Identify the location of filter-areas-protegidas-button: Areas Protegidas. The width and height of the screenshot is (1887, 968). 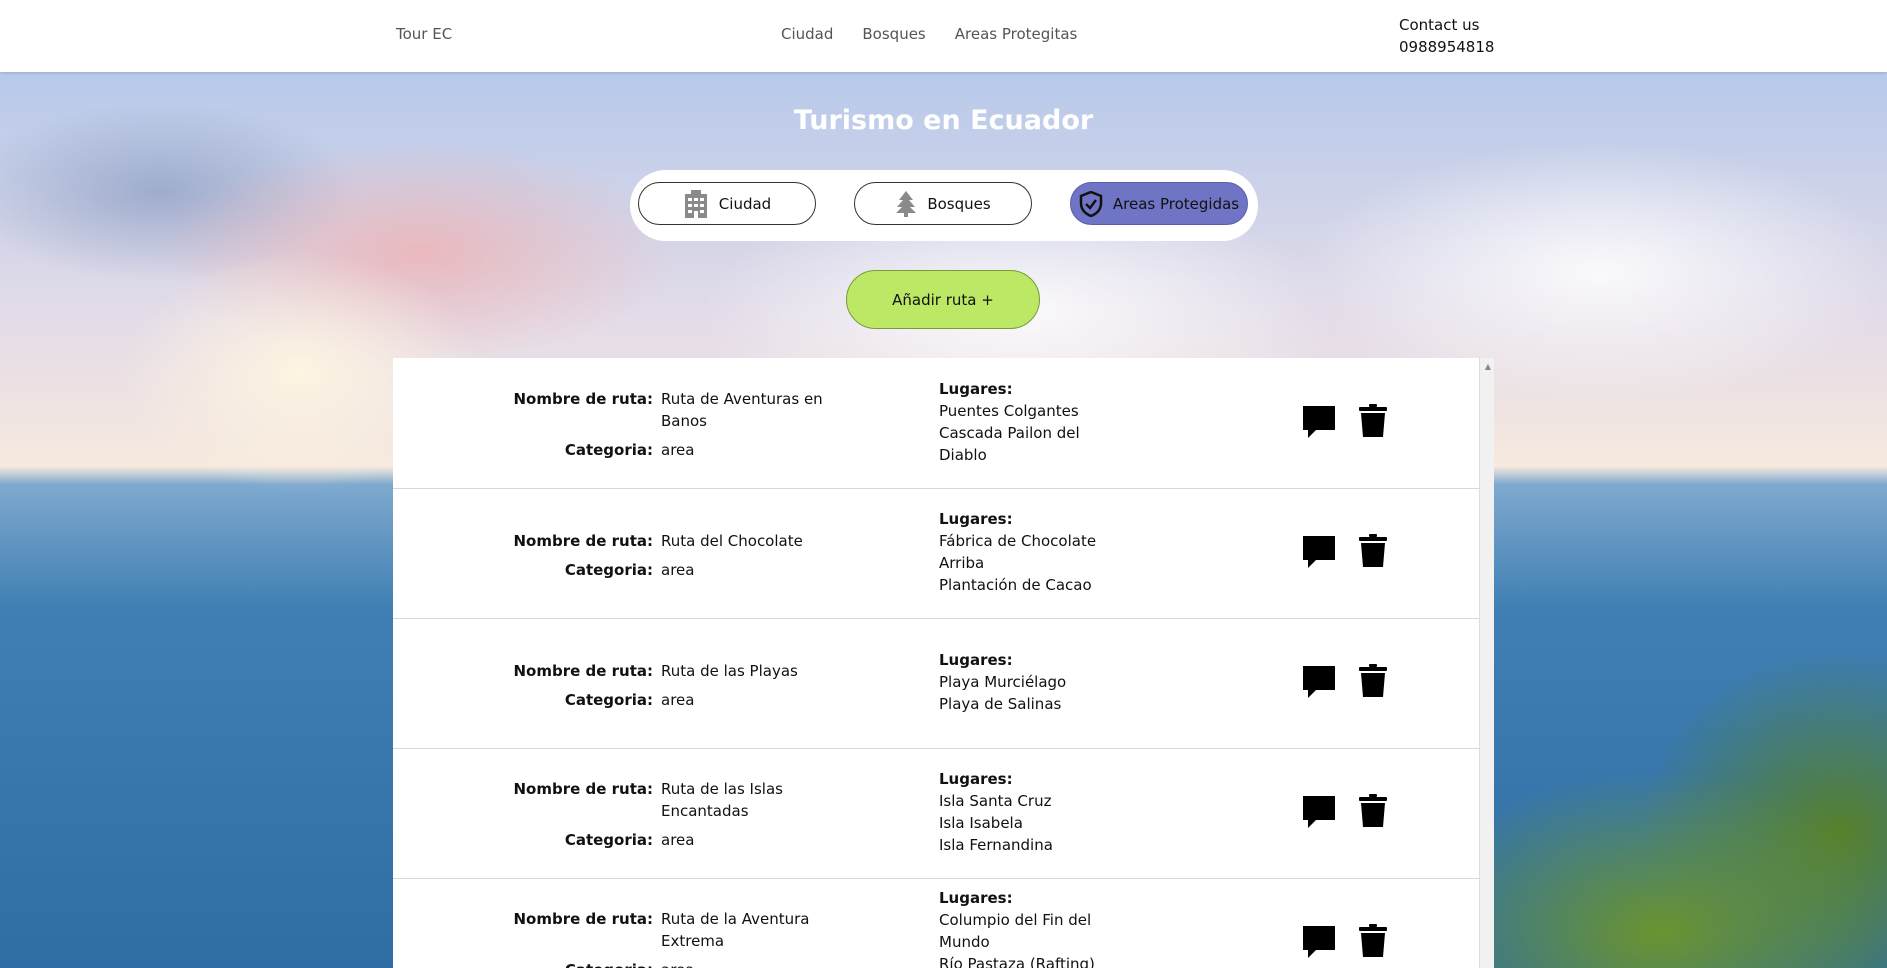
(1159, 203).